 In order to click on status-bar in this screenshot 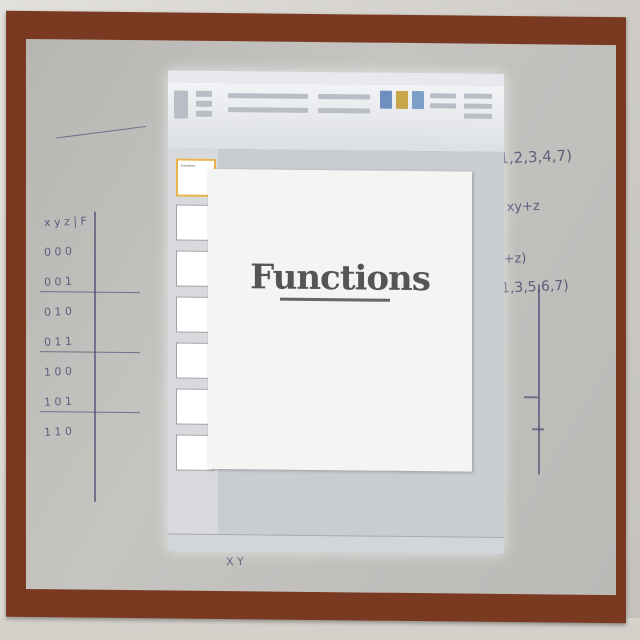, I will do `click(336, 543)`.